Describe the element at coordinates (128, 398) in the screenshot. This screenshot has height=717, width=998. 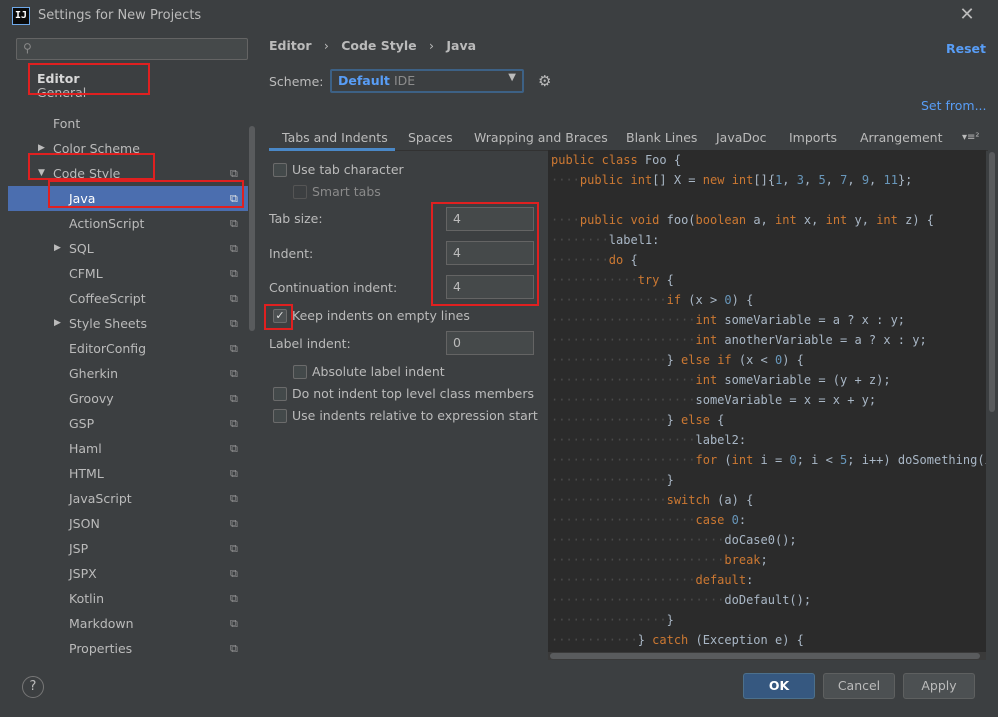
I see `sidebar-item-groovy: Groovy ⧉` at that location.